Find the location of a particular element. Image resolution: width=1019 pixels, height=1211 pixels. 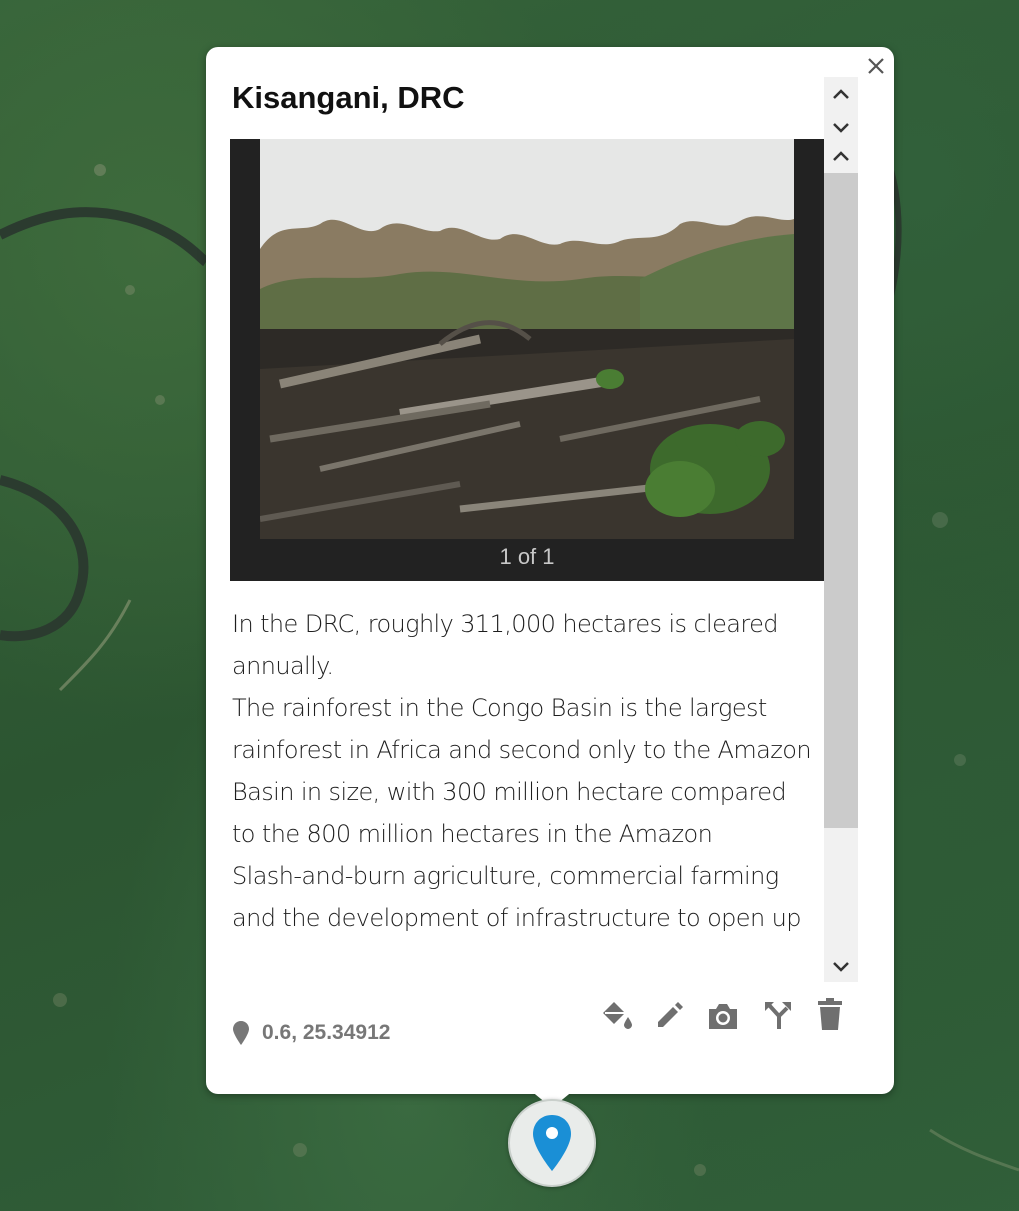

popup-title: Kisangani, DRC is located at coordinates (348, 97).